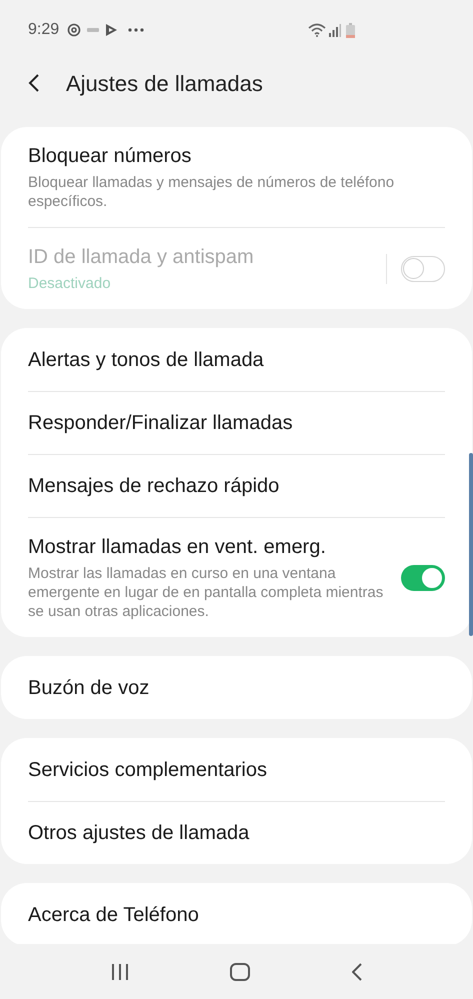  I want to click on item-title: Servicios complementarios, so click(148, 770).